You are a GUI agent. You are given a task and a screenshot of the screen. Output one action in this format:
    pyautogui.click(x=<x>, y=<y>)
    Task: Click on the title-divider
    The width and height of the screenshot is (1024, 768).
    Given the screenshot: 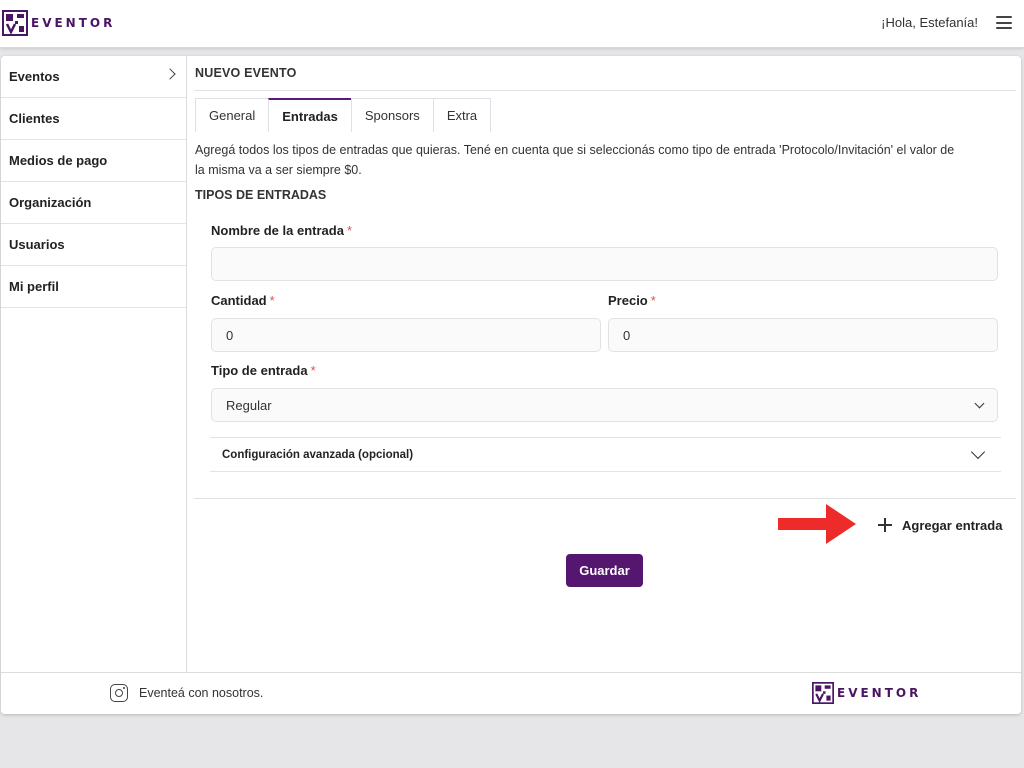 What is the action you would take?
    pyautogui.click(x=605, y=90)
    